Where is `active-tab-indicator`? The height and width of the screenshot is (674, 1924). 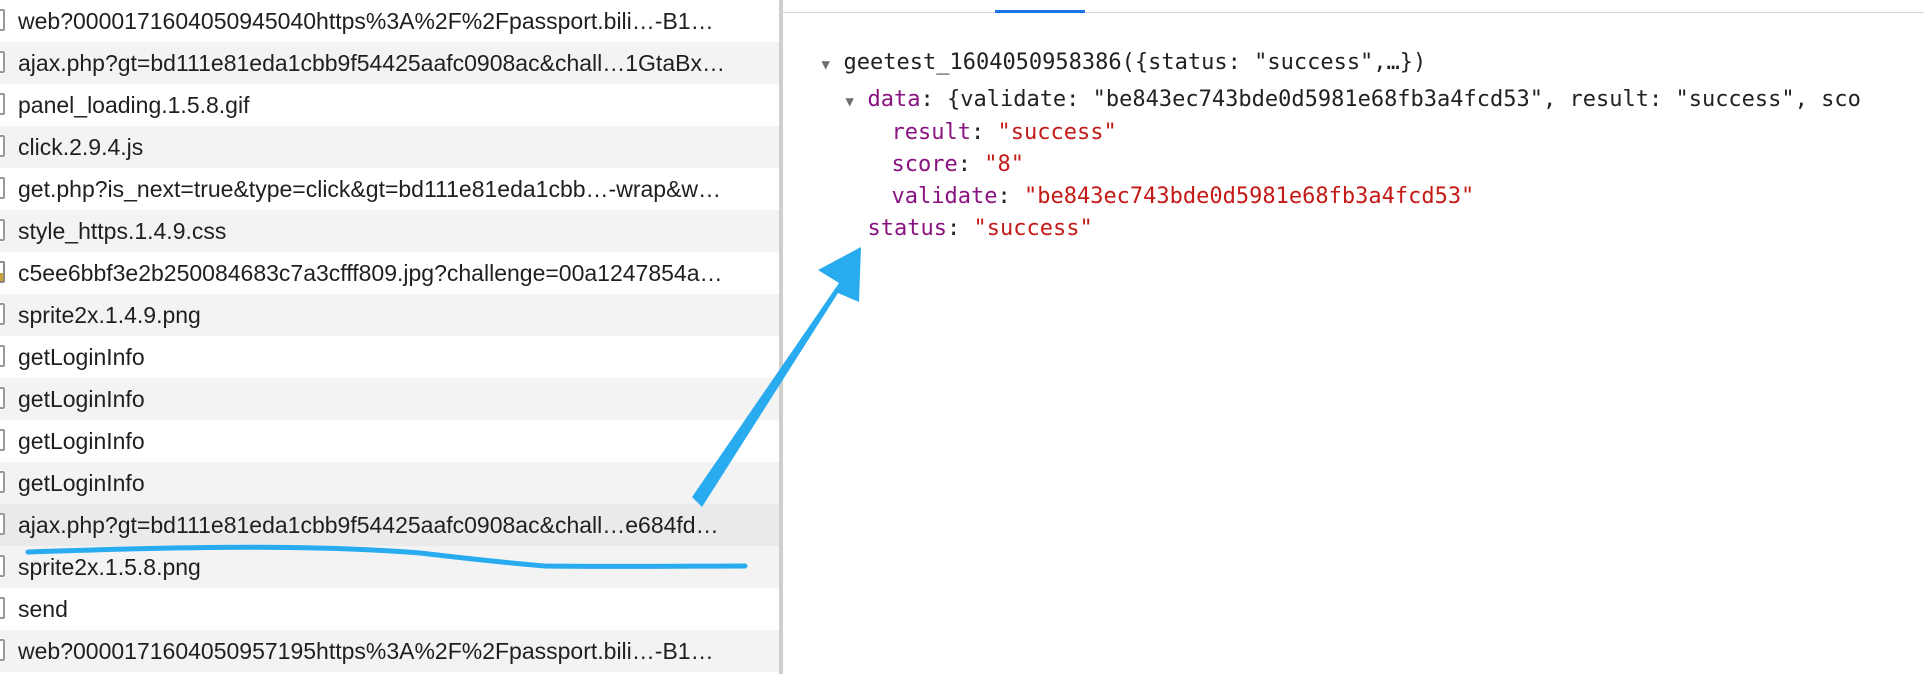 active-tab-indicator is located at coordinates (1040, 11).